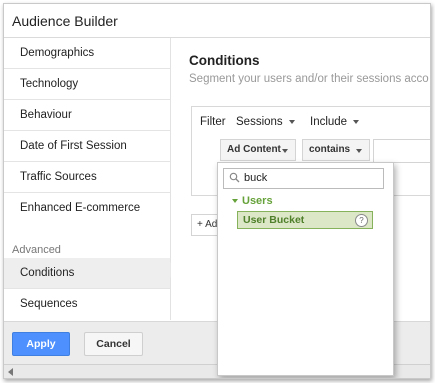 The height and width of the screenshot is (383, 435). What do you see at coordinates (47, 273) in the screenshot?
I see `sidebar-item-label: Conditions` at bounding box center [47, 273].